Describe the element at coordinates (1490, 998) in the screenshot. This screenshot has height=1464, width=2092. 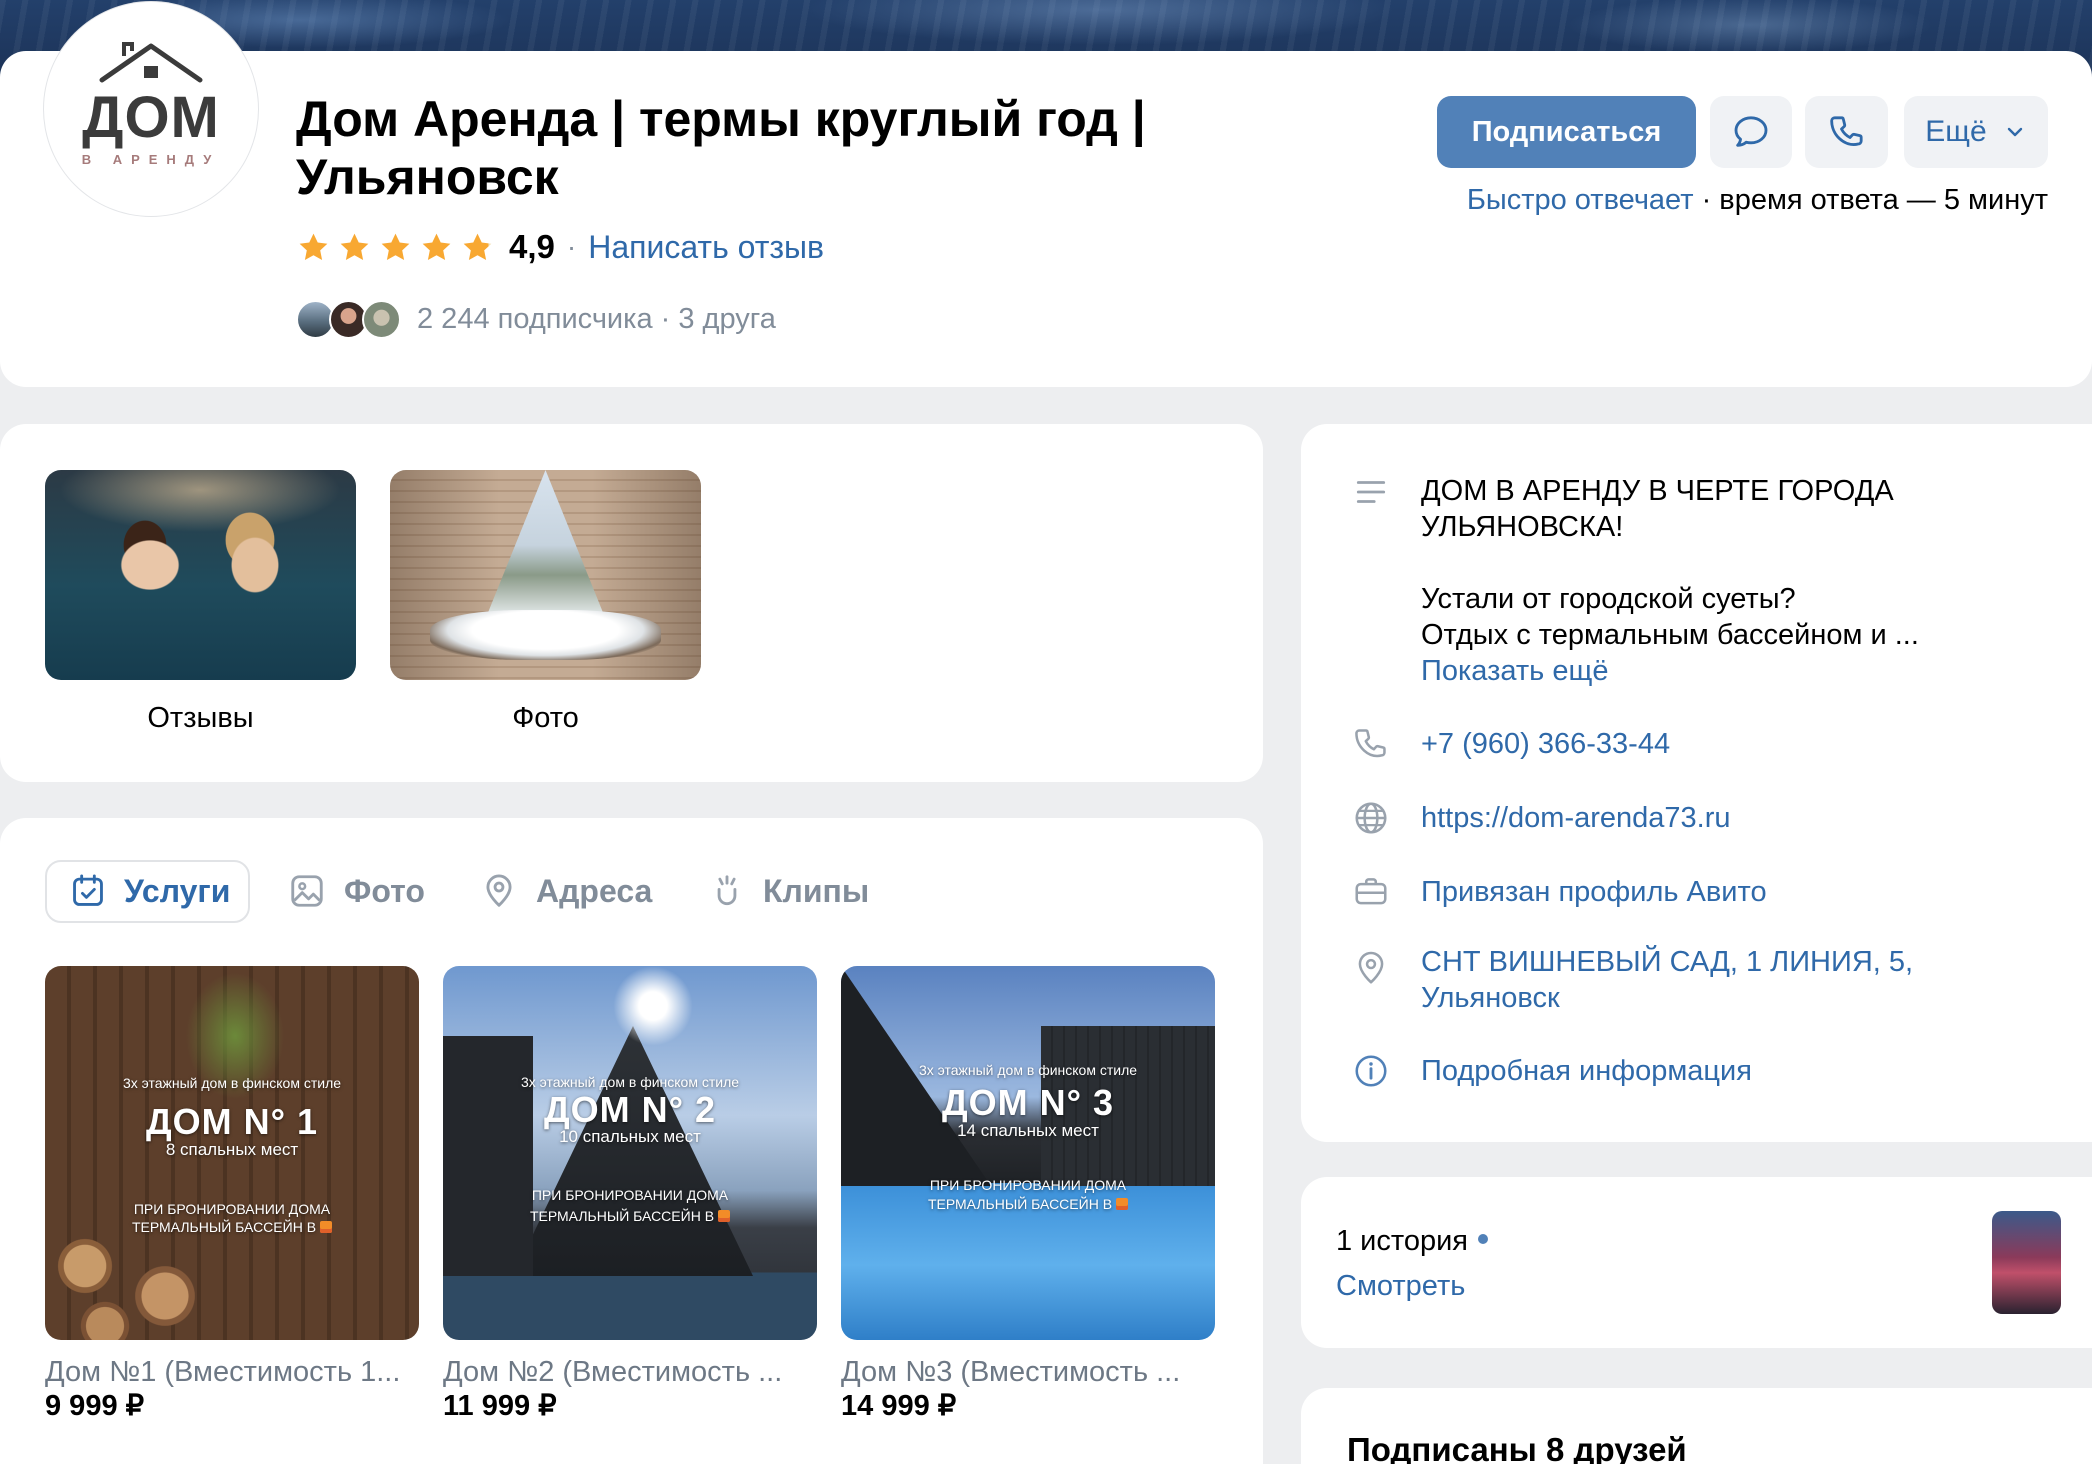
I see `address-line: Ульяновск` at that location.